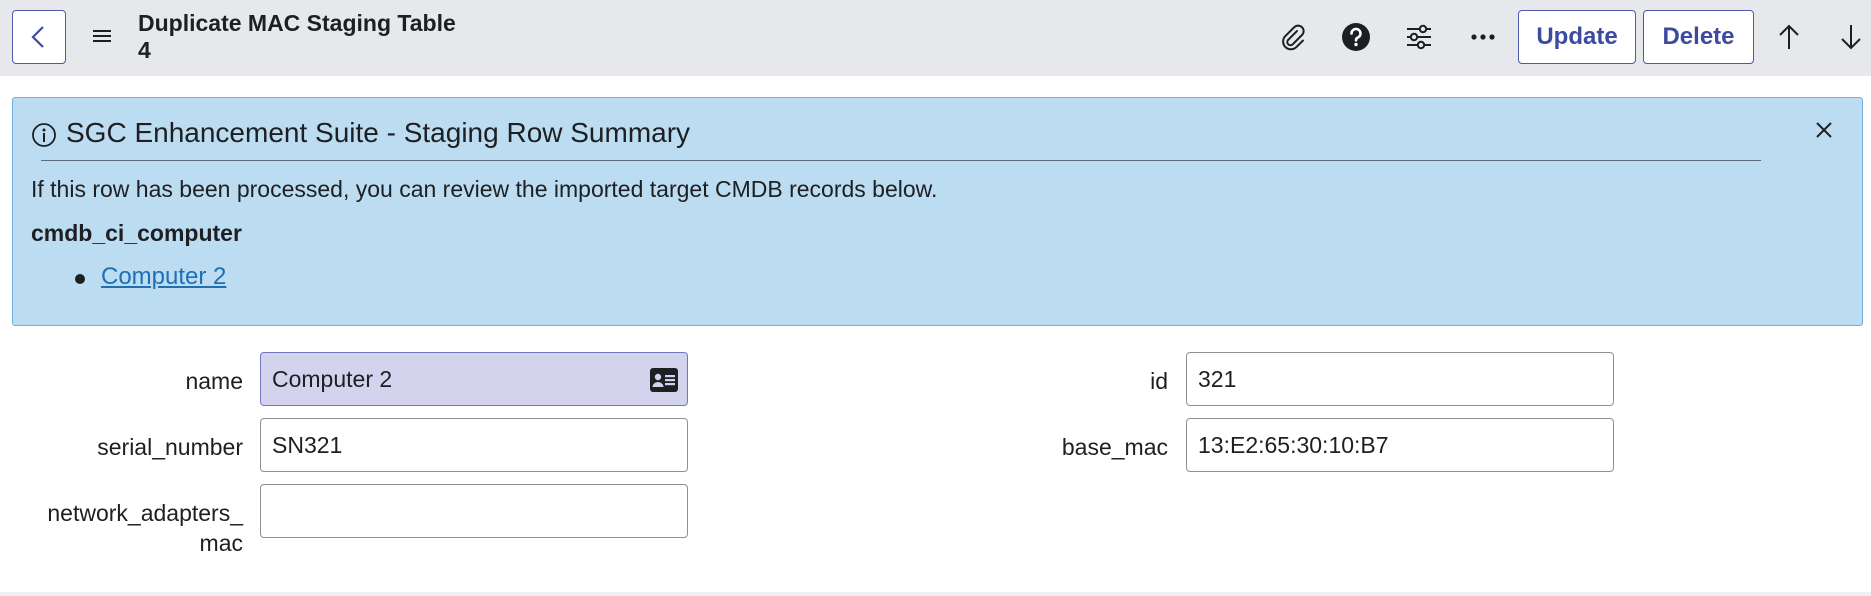  Describe the element at coordinates (1824, 130) in the screenshot. I see `close-icon` at that location.